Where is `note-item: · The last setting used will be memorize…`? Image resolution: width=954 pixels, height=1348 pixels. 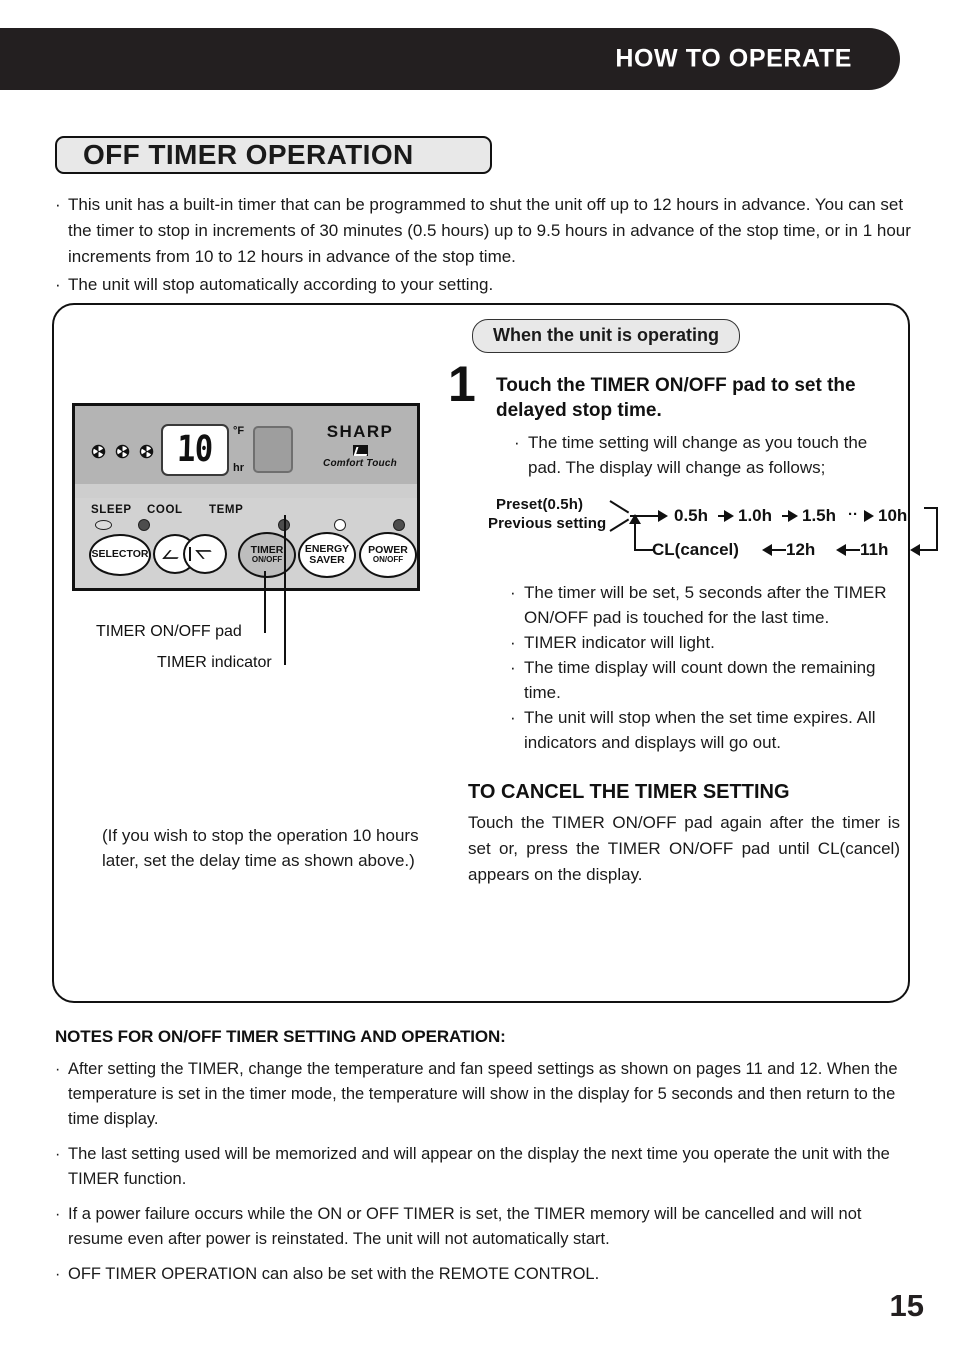
note-item: · The last setting used will be memorize… is located at coordinates (486, 1167).